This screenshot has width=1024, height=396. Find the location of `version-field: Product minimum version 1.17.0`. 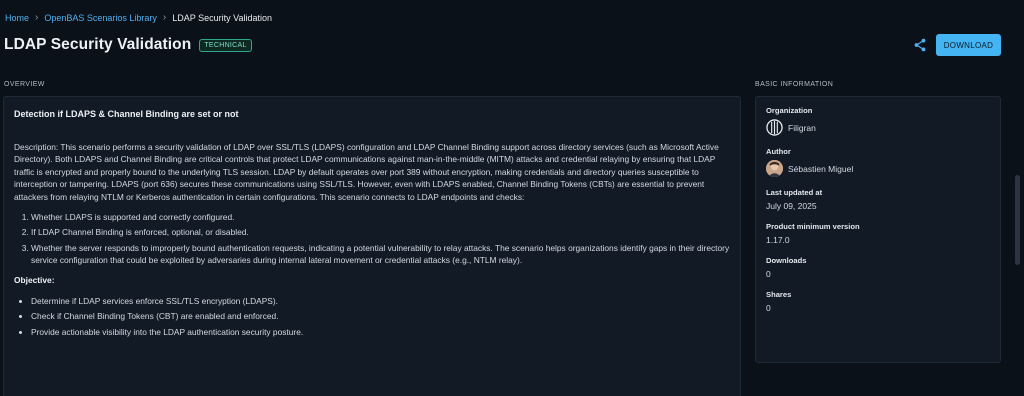

version-field: Product minimum version 1.17.0 is located at coordinates (878, 233).